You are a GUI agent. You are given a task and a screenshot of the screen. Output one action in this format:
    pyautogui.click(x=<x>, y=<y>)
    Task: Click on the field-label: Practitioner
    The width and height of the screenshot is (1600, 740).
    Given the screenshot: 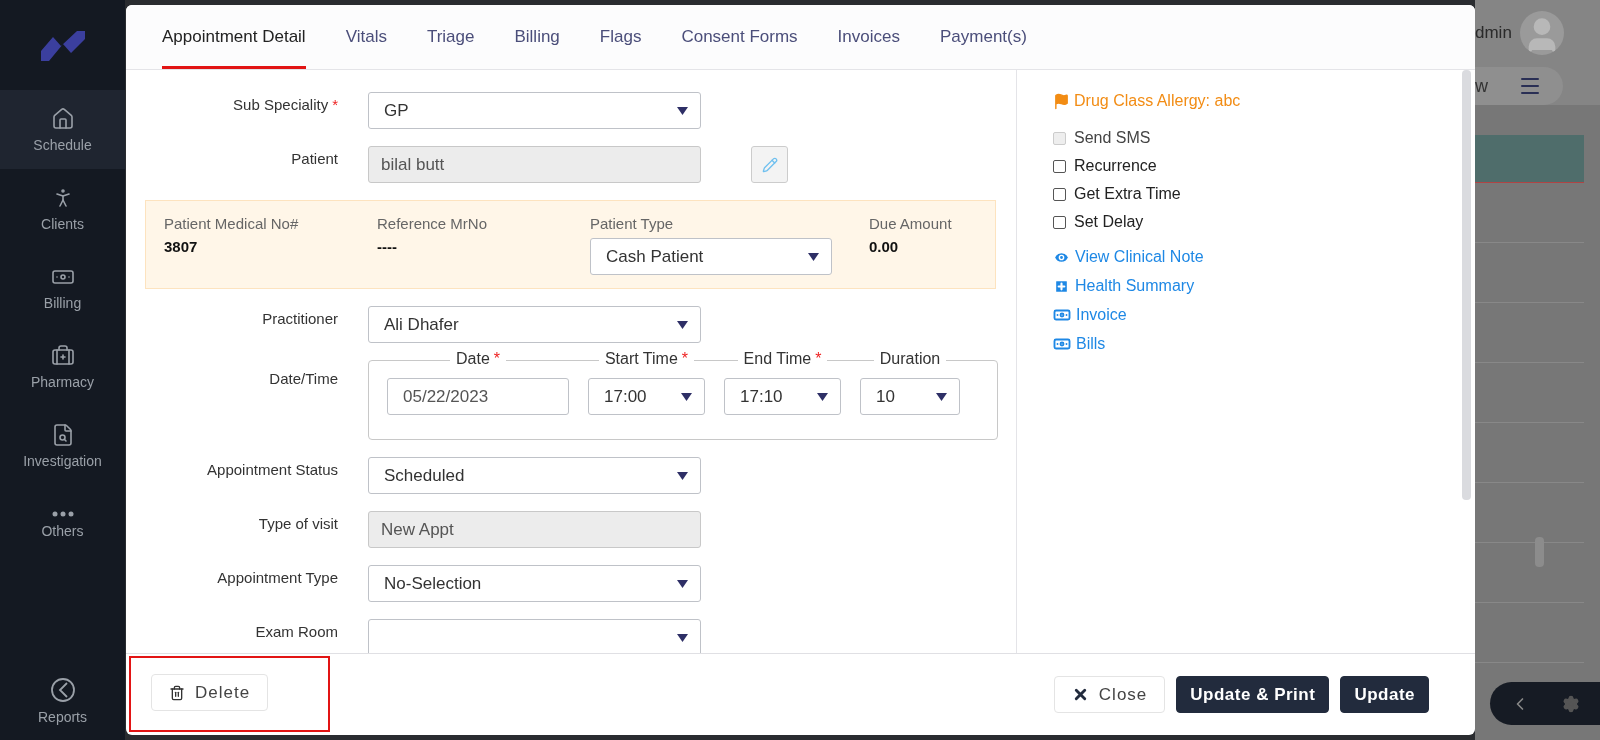 What is the action you would take?
    pyautogui.click(x=299, y=318)
    